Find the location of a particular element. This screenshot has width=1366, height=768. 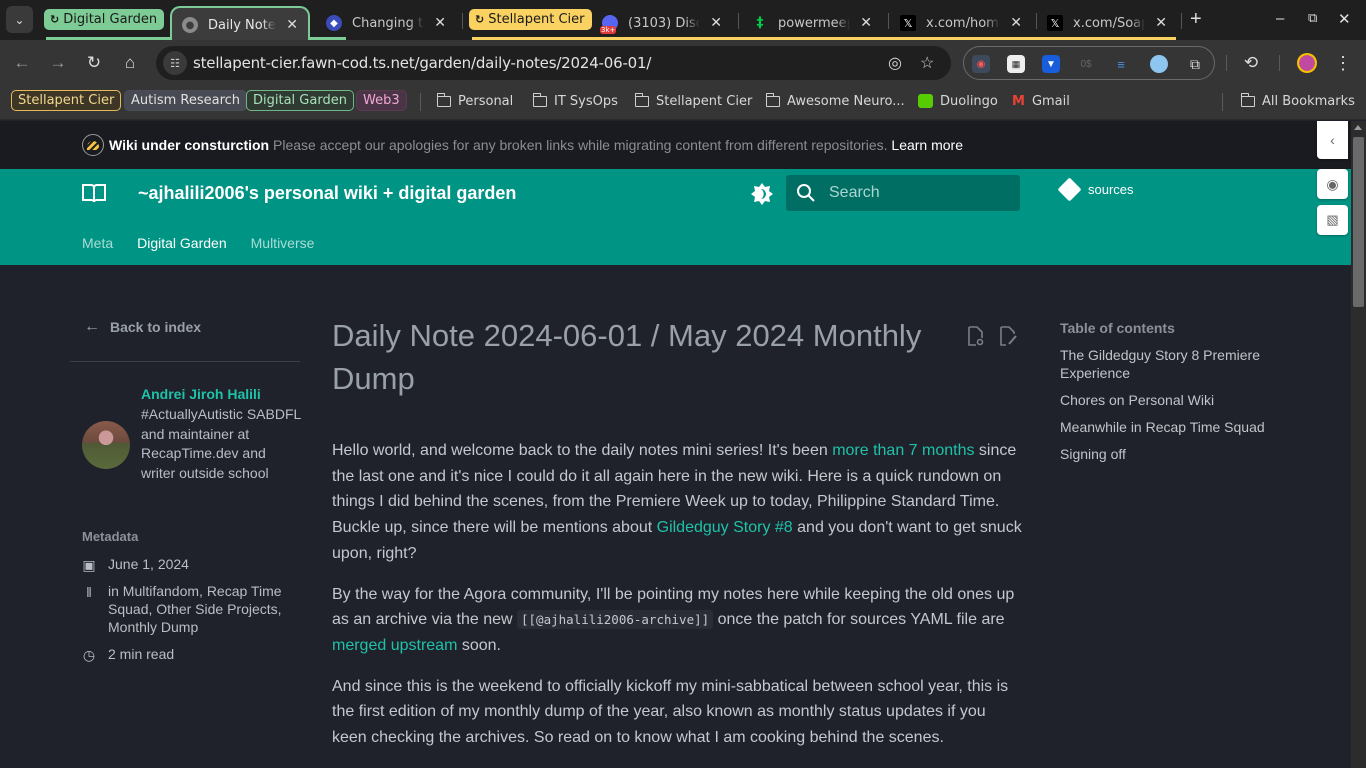

bookmark-gmail: M Gmail is located at coordinates (1041, 101).